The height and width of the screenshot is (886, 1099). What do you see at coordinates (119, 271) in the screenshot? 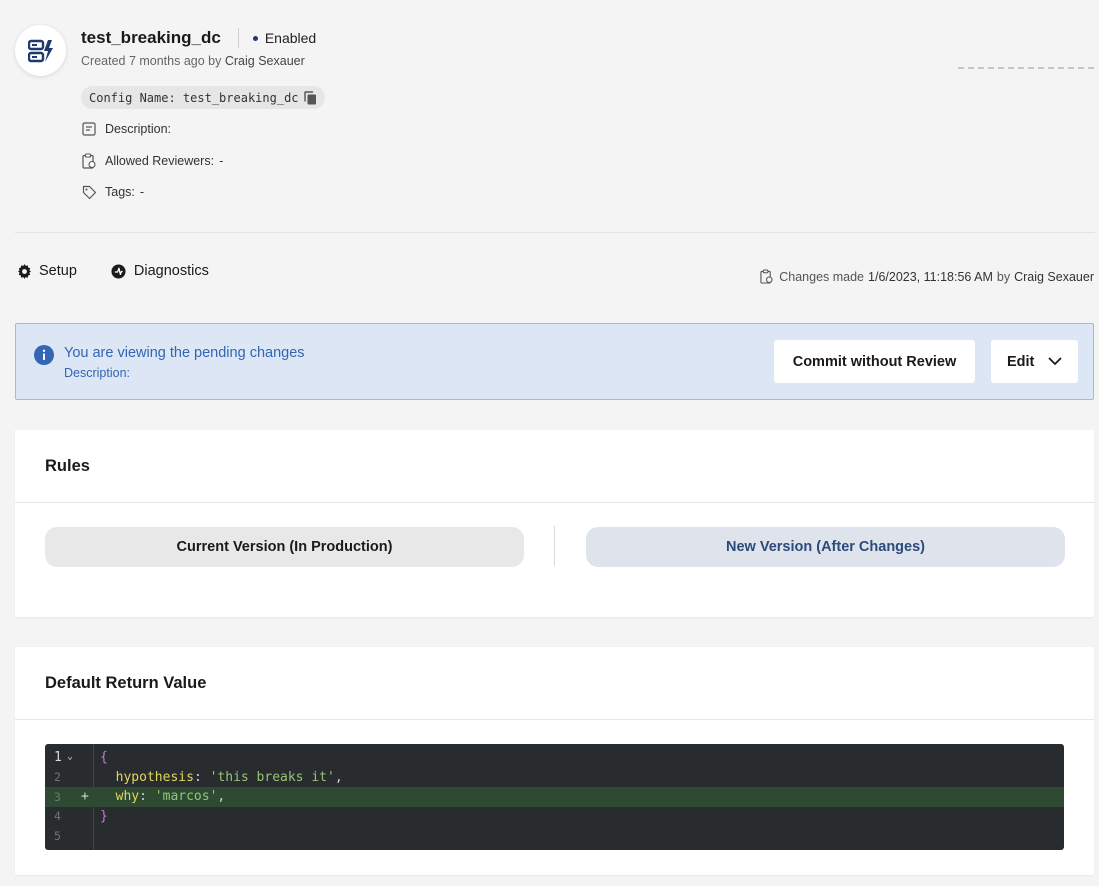
I see `diagnostics-icon` at bounding box center [119, 271].